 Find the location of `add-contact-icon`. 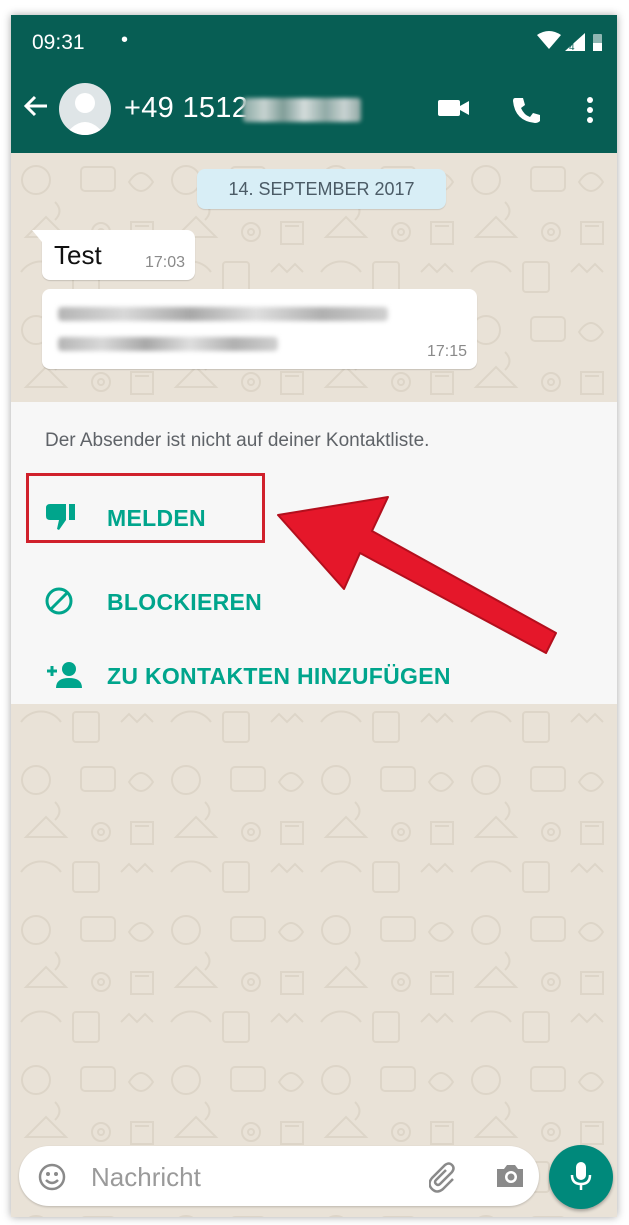

add-contact-icon is located at coordinates (63, 677).